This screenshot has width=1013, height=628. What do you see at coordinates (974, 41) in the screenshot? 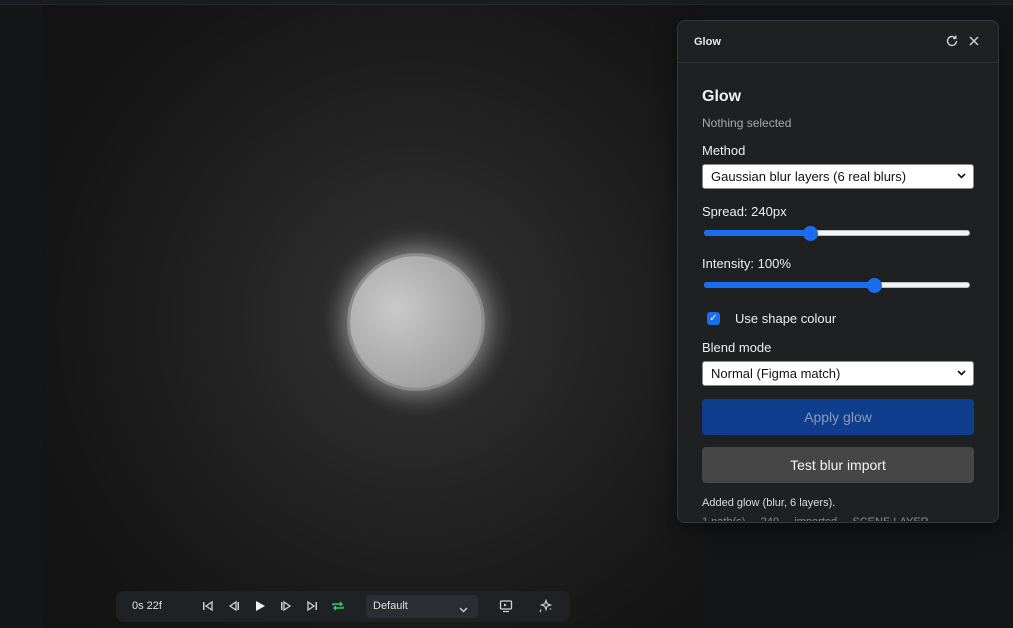
I see `close-icon` at bounding box center [974, 41].